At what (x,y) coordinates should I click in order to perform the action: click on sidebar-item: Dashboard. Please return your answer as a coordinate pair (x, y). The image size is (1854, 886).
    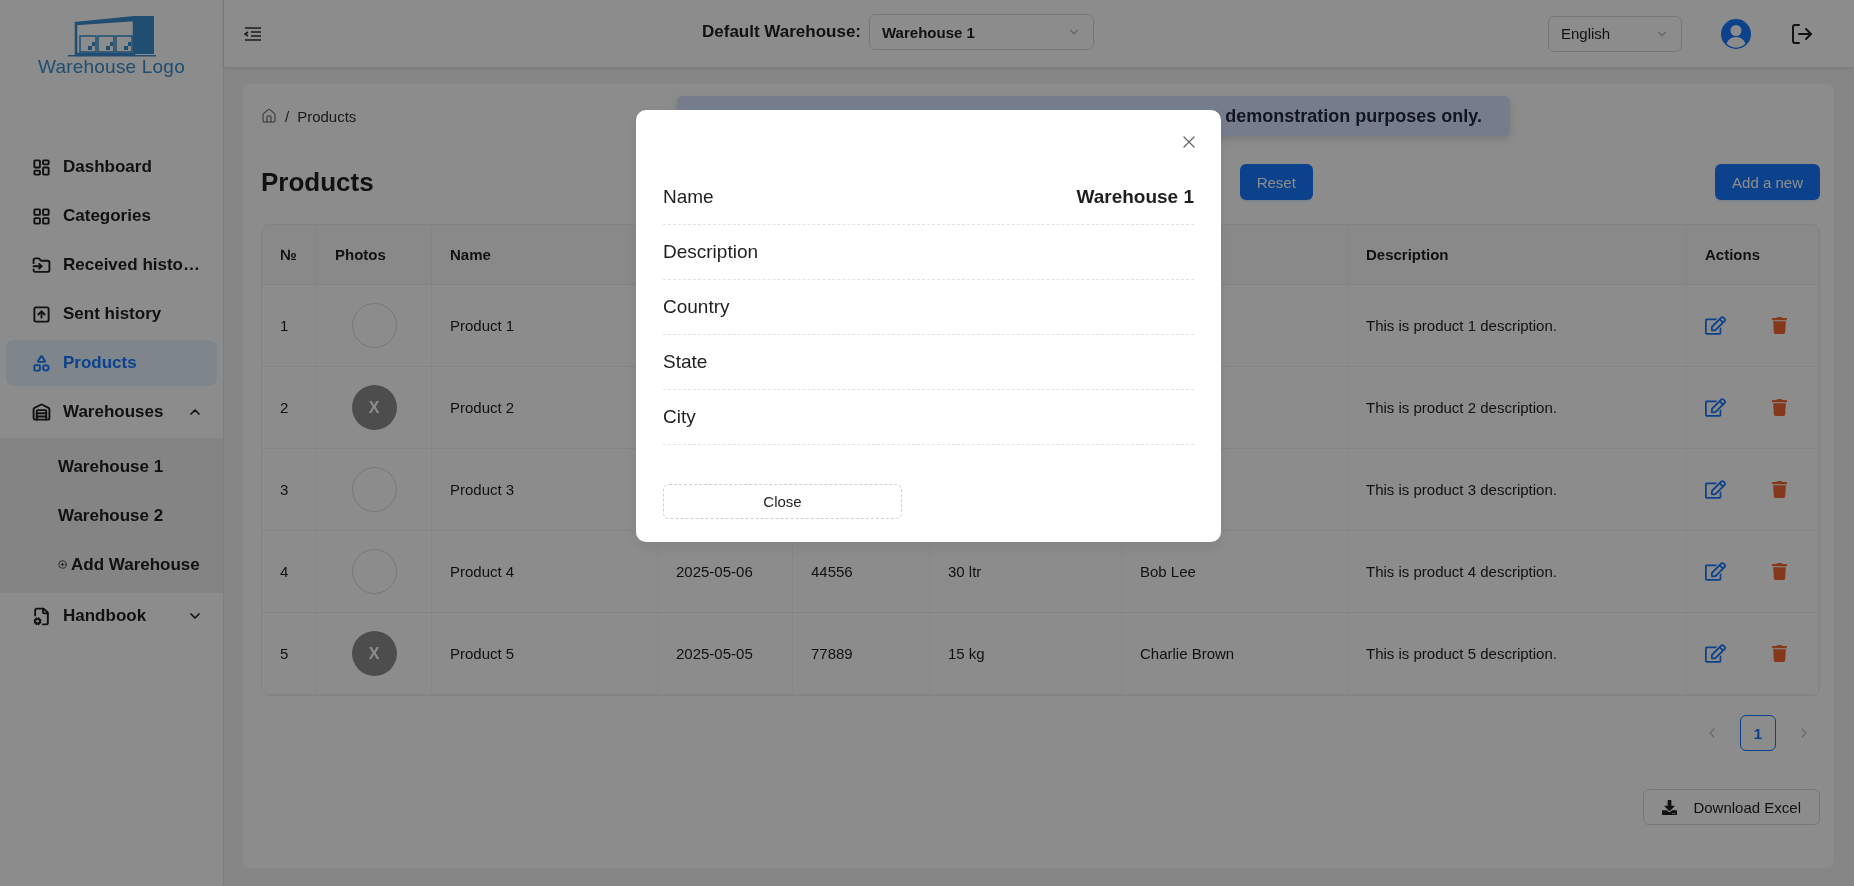
    Looking at the image, I should click on (111, 167).